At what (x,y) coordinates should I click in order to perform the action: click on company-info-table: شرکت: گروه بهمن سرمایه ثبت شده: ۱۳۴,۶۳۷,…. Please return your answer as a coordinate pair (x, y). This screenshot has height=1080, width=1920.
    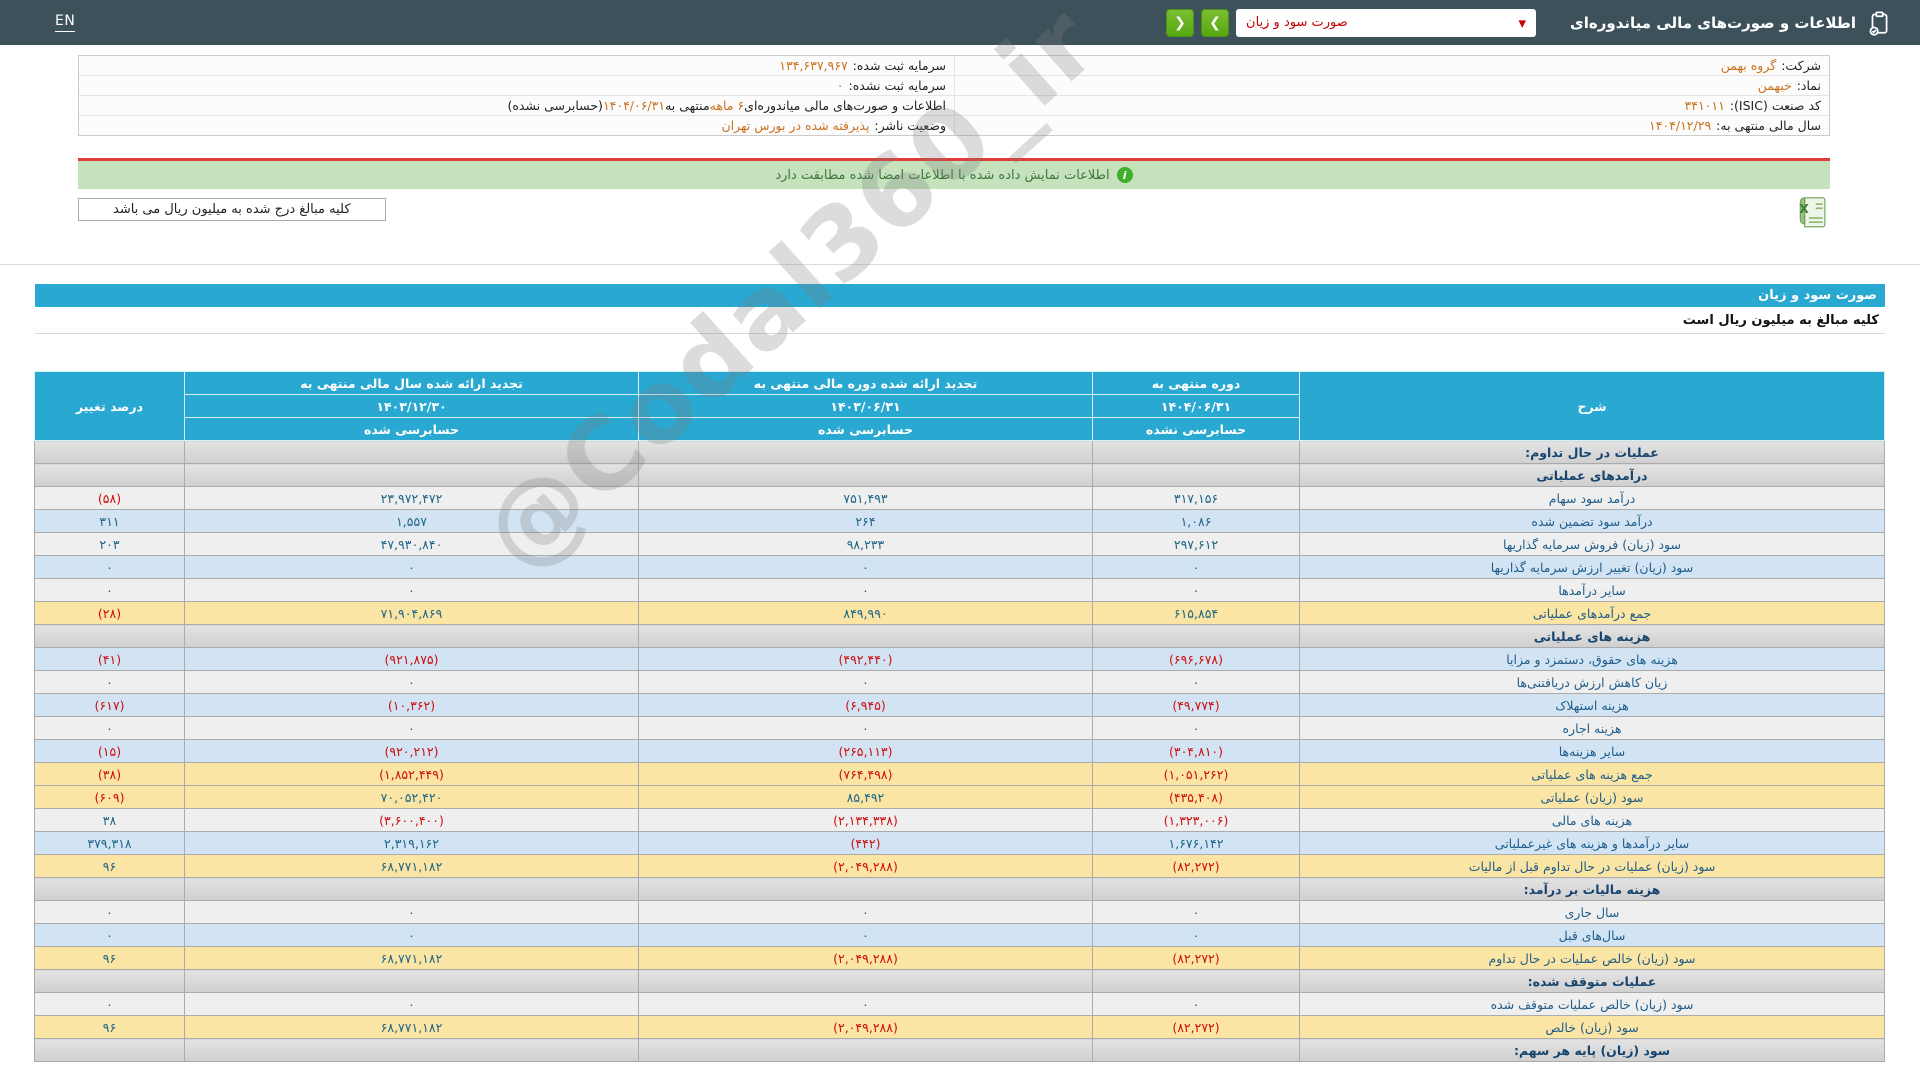
    Looking at the image, I should click on (954, 95).